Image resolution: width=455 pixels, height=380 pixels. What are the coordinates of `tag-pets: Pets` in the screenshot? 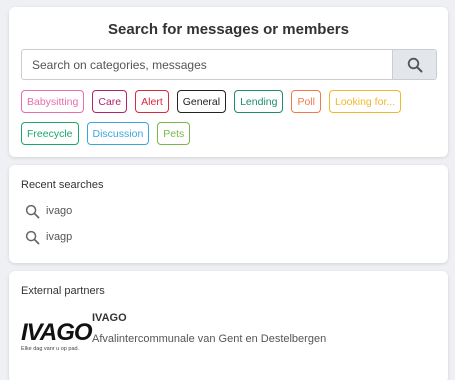 It's located at (174, 133).